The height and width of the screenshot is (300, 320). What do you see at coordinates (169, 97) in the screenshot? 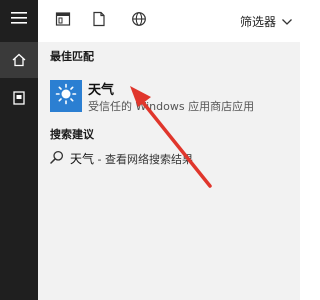
I see `best-match-result: 天气 受信任的 Windows 应用商店应用` at bounding box center [169, 97].